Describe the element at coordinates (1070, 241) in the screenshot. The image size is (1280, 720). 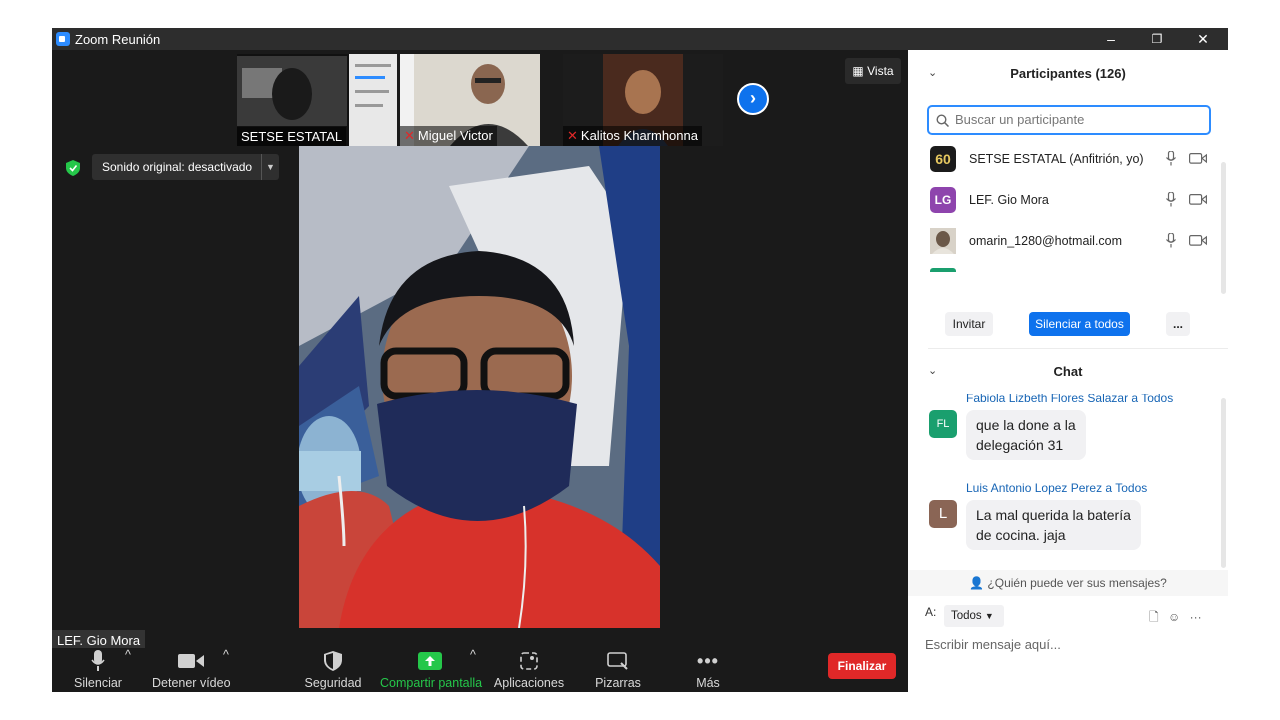
I see `participant-row: omarin_1280@hotmail.com` at that location.